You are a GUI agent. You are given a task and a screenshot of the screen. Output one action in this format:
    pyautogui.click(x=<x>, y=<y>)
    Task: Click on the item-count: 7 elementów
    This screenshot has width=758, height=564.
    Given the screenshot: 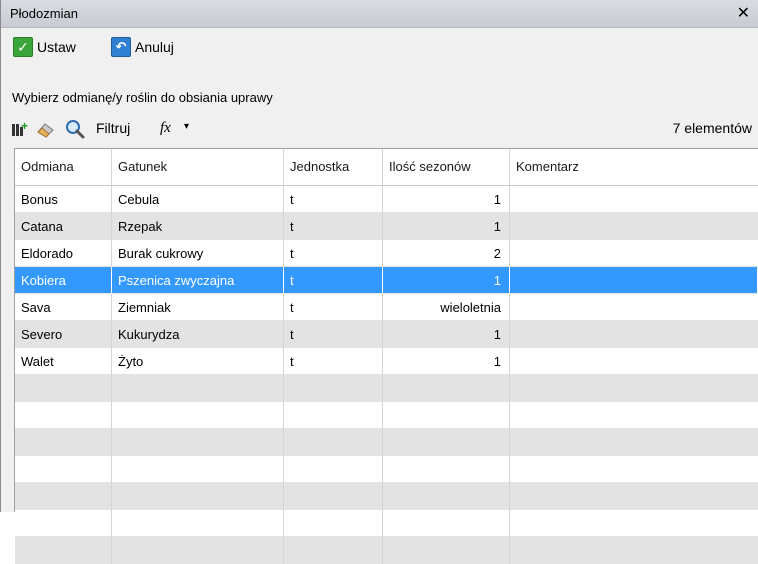 What is the action you would take?
    pyautogui.click(x=712, y=128)
    